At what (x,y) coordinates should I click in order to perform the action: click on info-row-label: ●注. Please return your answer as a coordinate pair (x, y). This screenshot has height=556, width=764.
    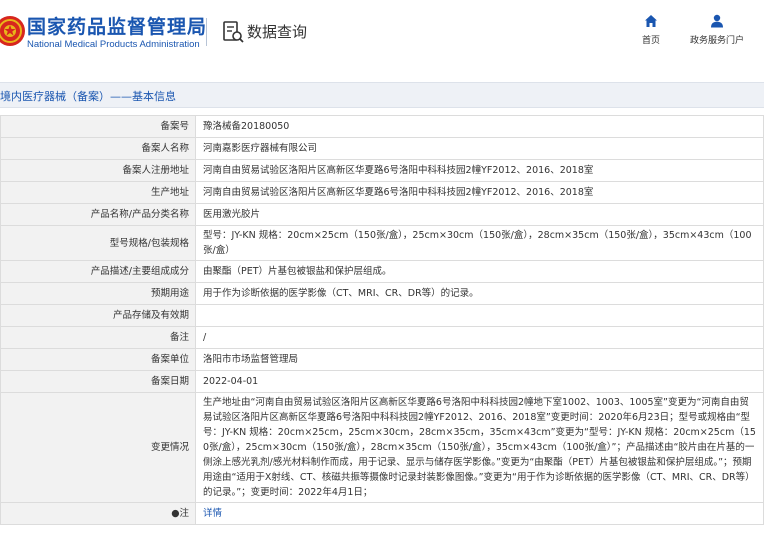
    Looking at the image, I should click on (98, 513).